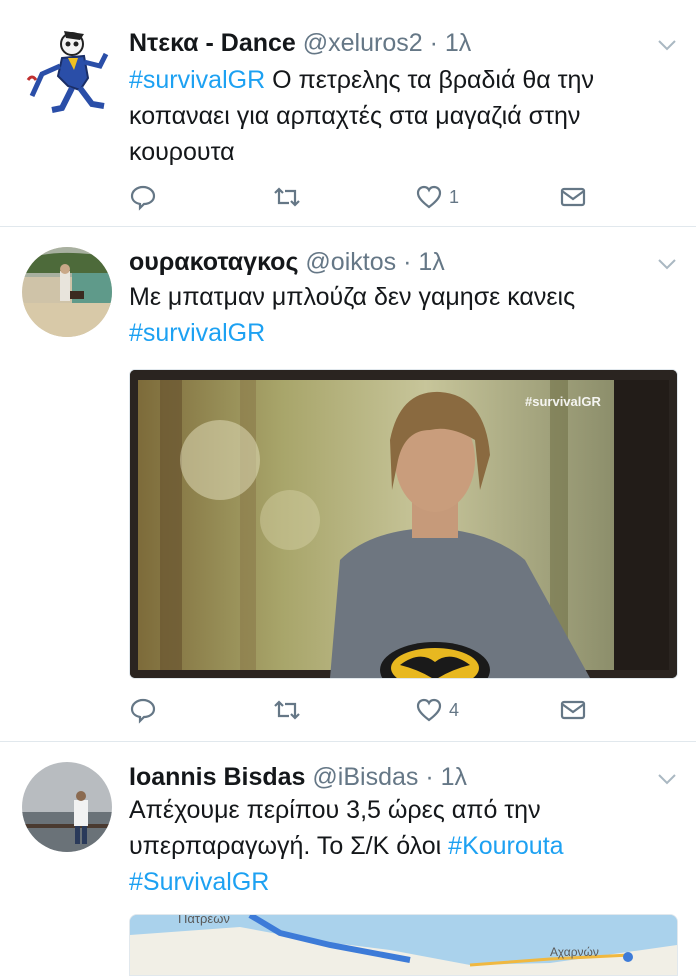 The height and width of the screenshot is (976, 696). What do you see at coordinates (379, 197) in the screenshot?
I see `tweet-actions: 1` at bounding box center [379, 197].